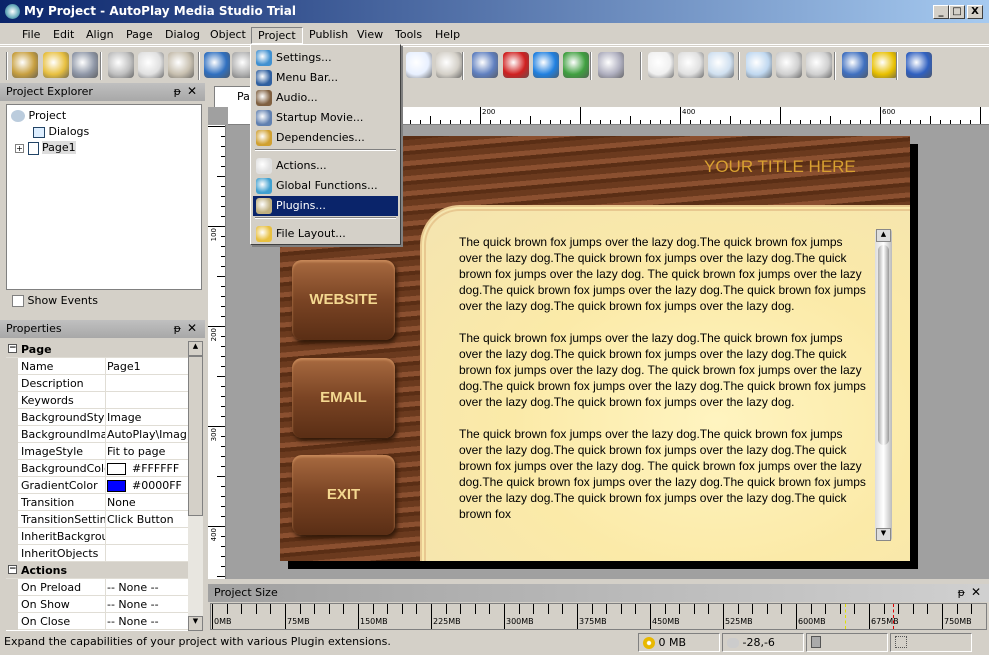 This screenshot has width=989, height=655. I want to click on select-icon, so click(449, 65).